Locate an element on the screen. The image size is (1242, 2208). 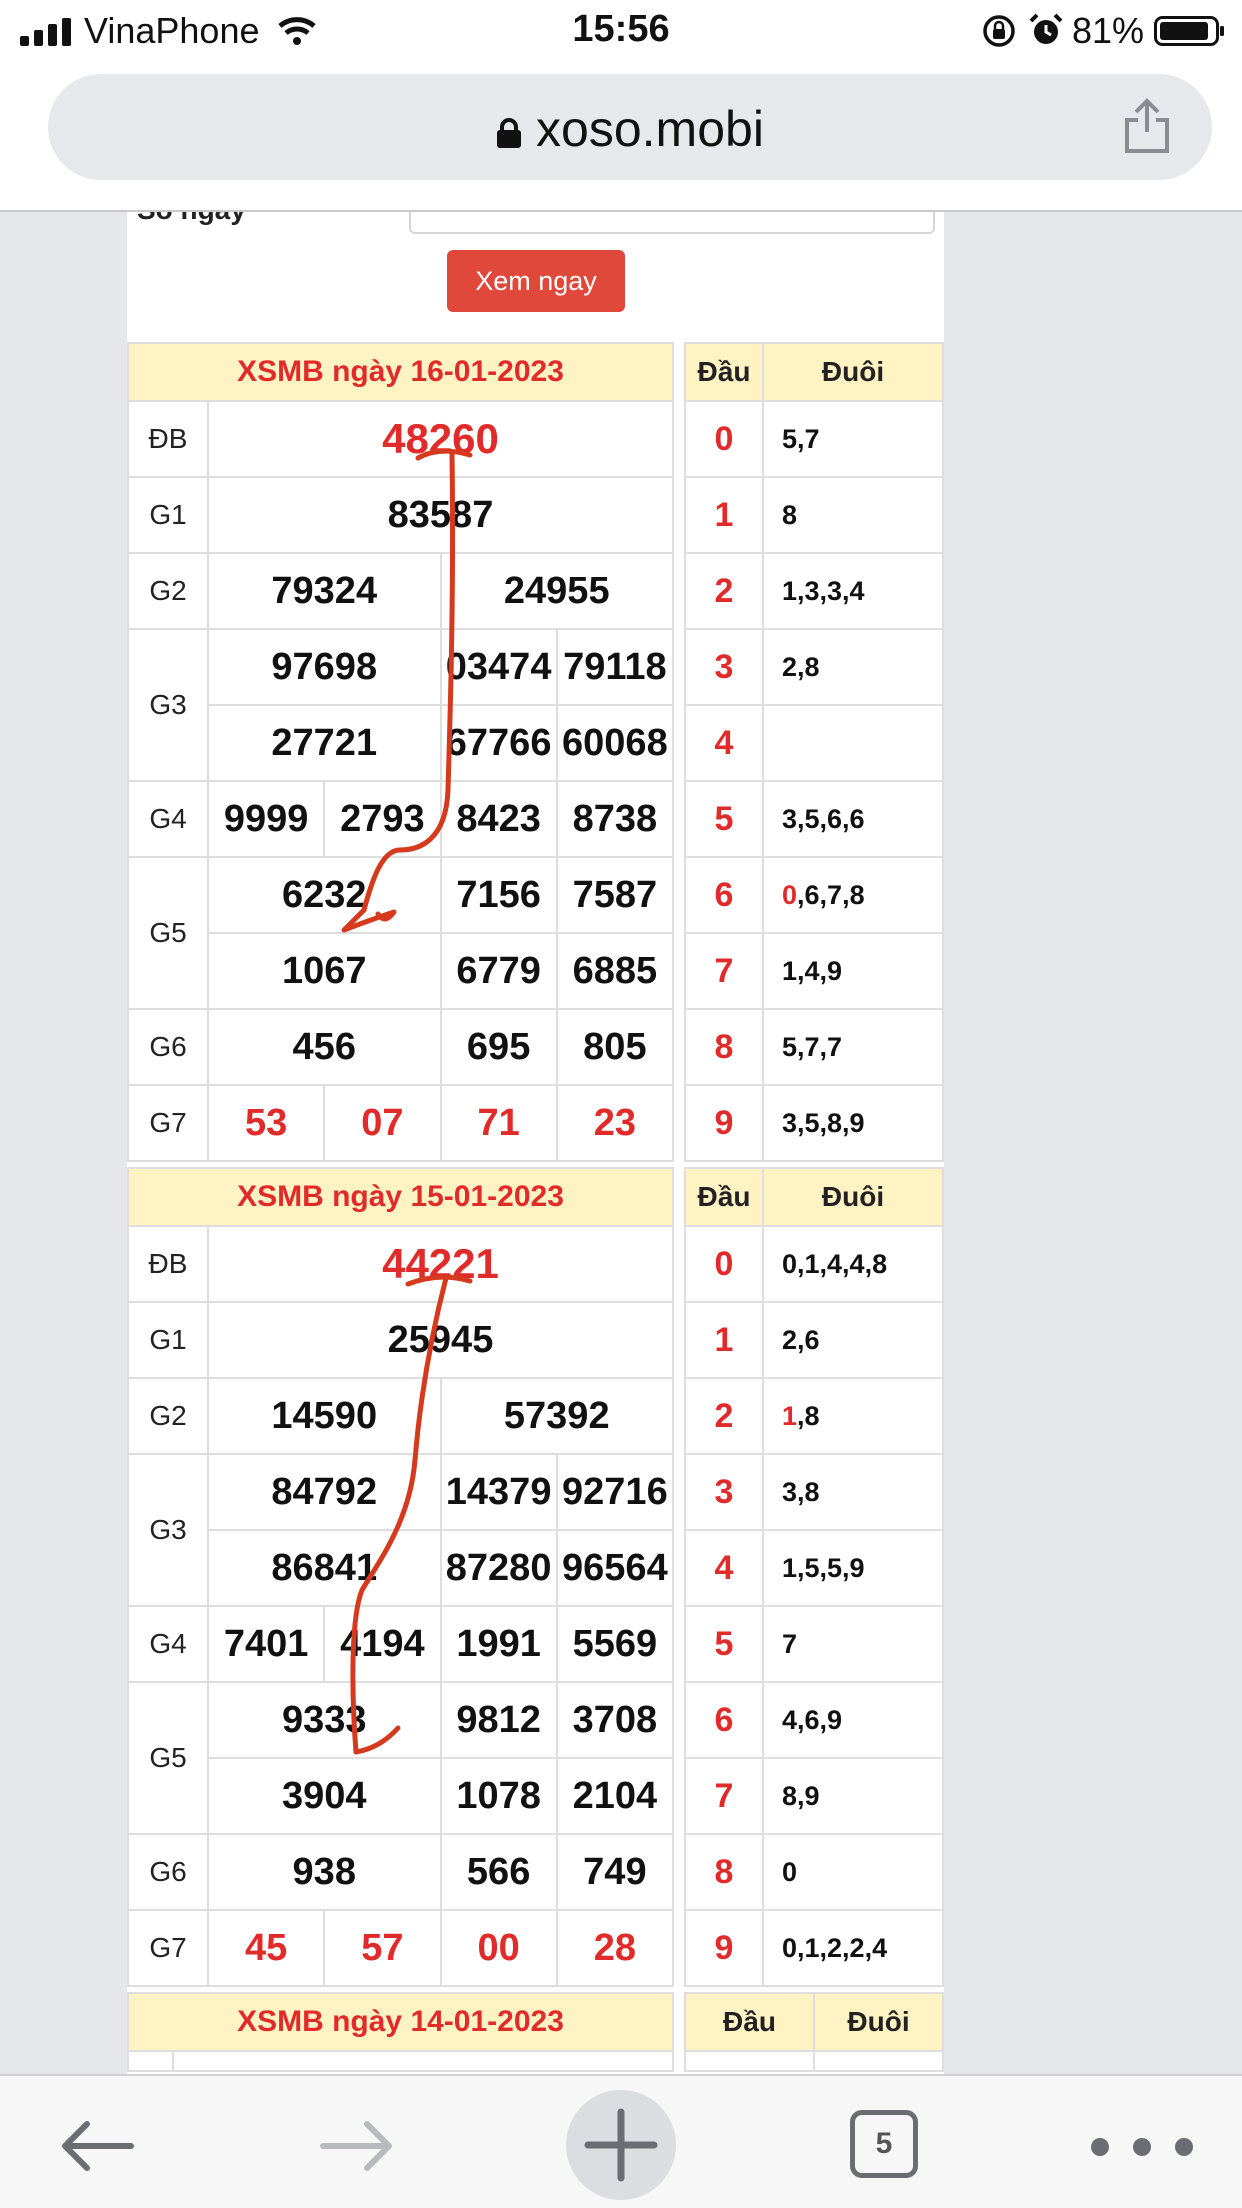
loto-tails: 3,5,8,9 is located at coordinates (853, 1123).